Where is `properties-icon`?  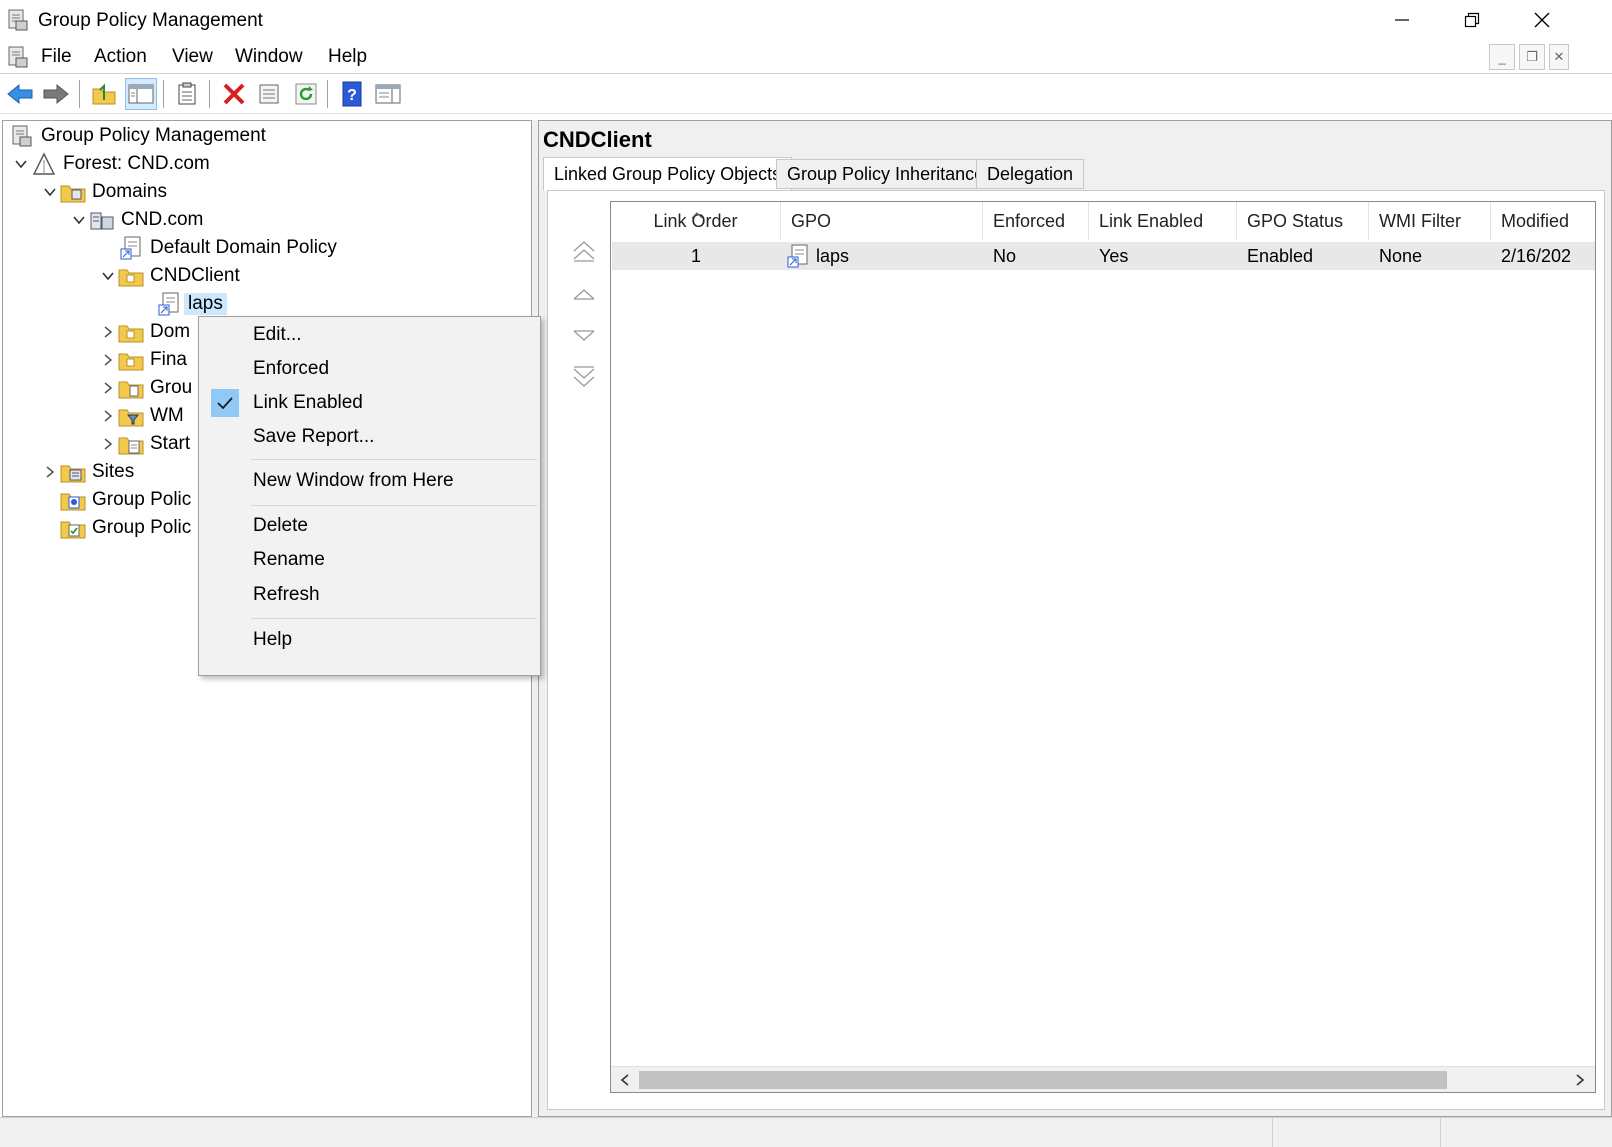
properties-icon is located at coordinates (269, 94).